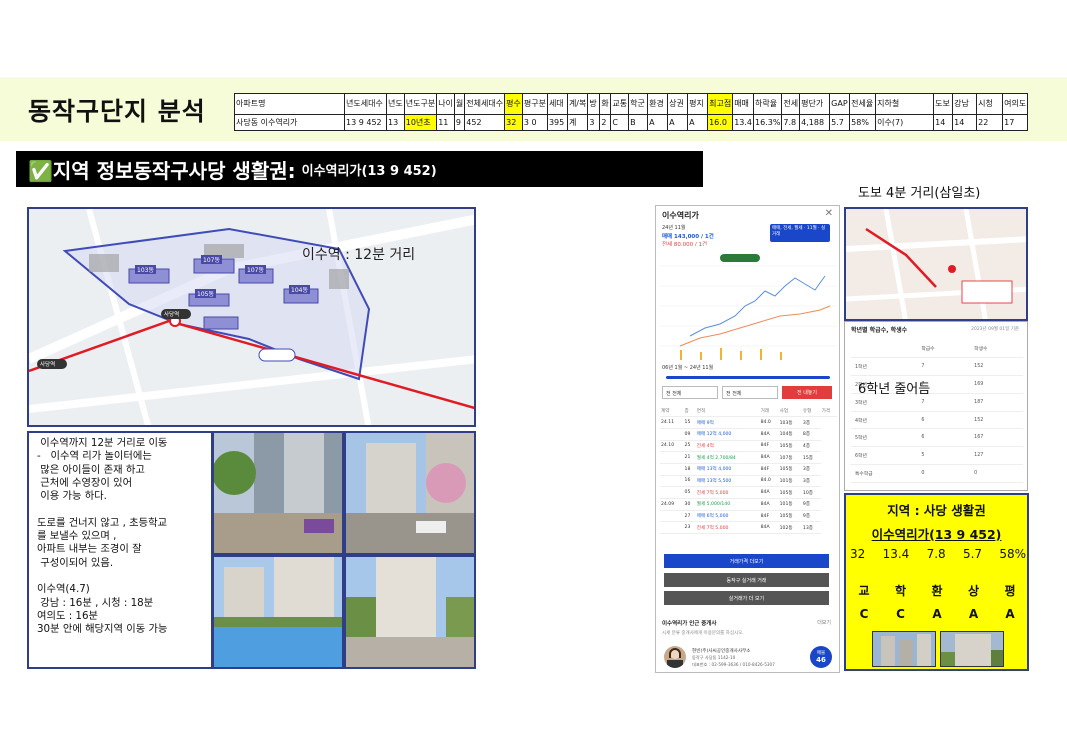  I want to click on agent-more-link: 더보기, so click(824, 622).